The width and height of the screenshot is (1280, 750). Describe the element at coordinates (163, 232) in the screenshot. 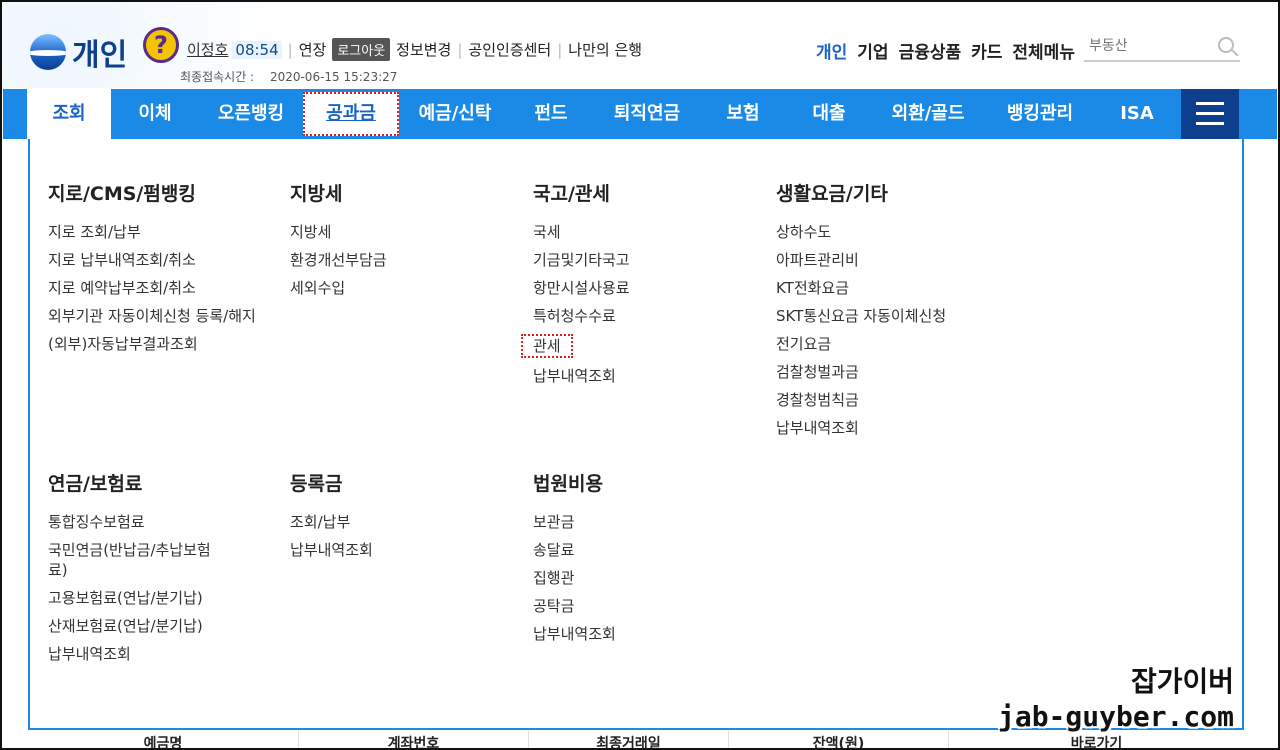

I see `menu-item: 지로 조회/납부` at that location.